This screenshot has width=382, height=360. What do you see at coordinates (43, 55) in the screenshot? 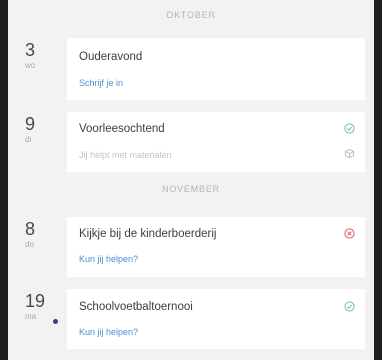
I see `event-date: 3 wo` at bounding box center [43, 55].